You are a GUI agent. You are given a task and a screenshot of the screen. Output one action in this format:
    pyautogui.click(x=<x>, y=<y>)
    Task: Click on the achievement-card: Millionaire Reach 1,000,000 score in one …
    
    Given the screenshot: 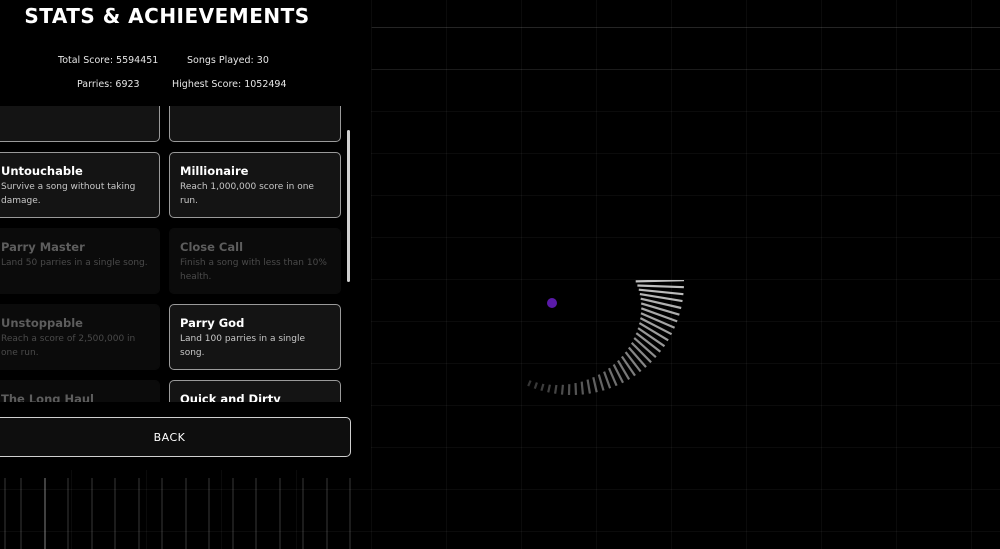 What is the action you would take?
    pyautogui.click(x=255, y=185)
    